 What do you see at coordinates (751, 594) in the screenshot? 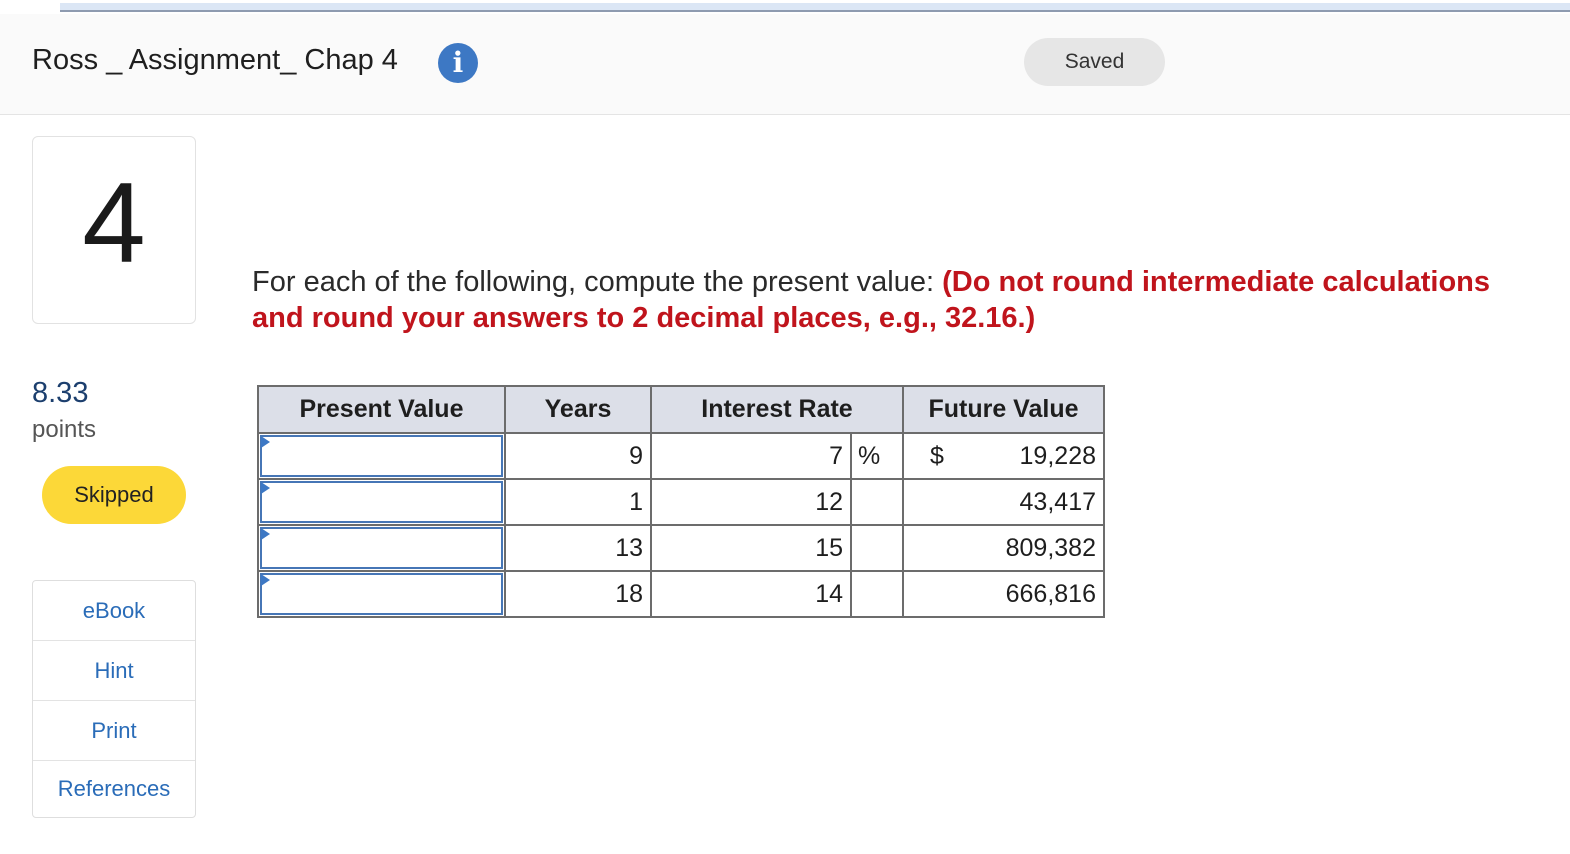
I see `rate-cell: 14` at bounding box center [751, 594].